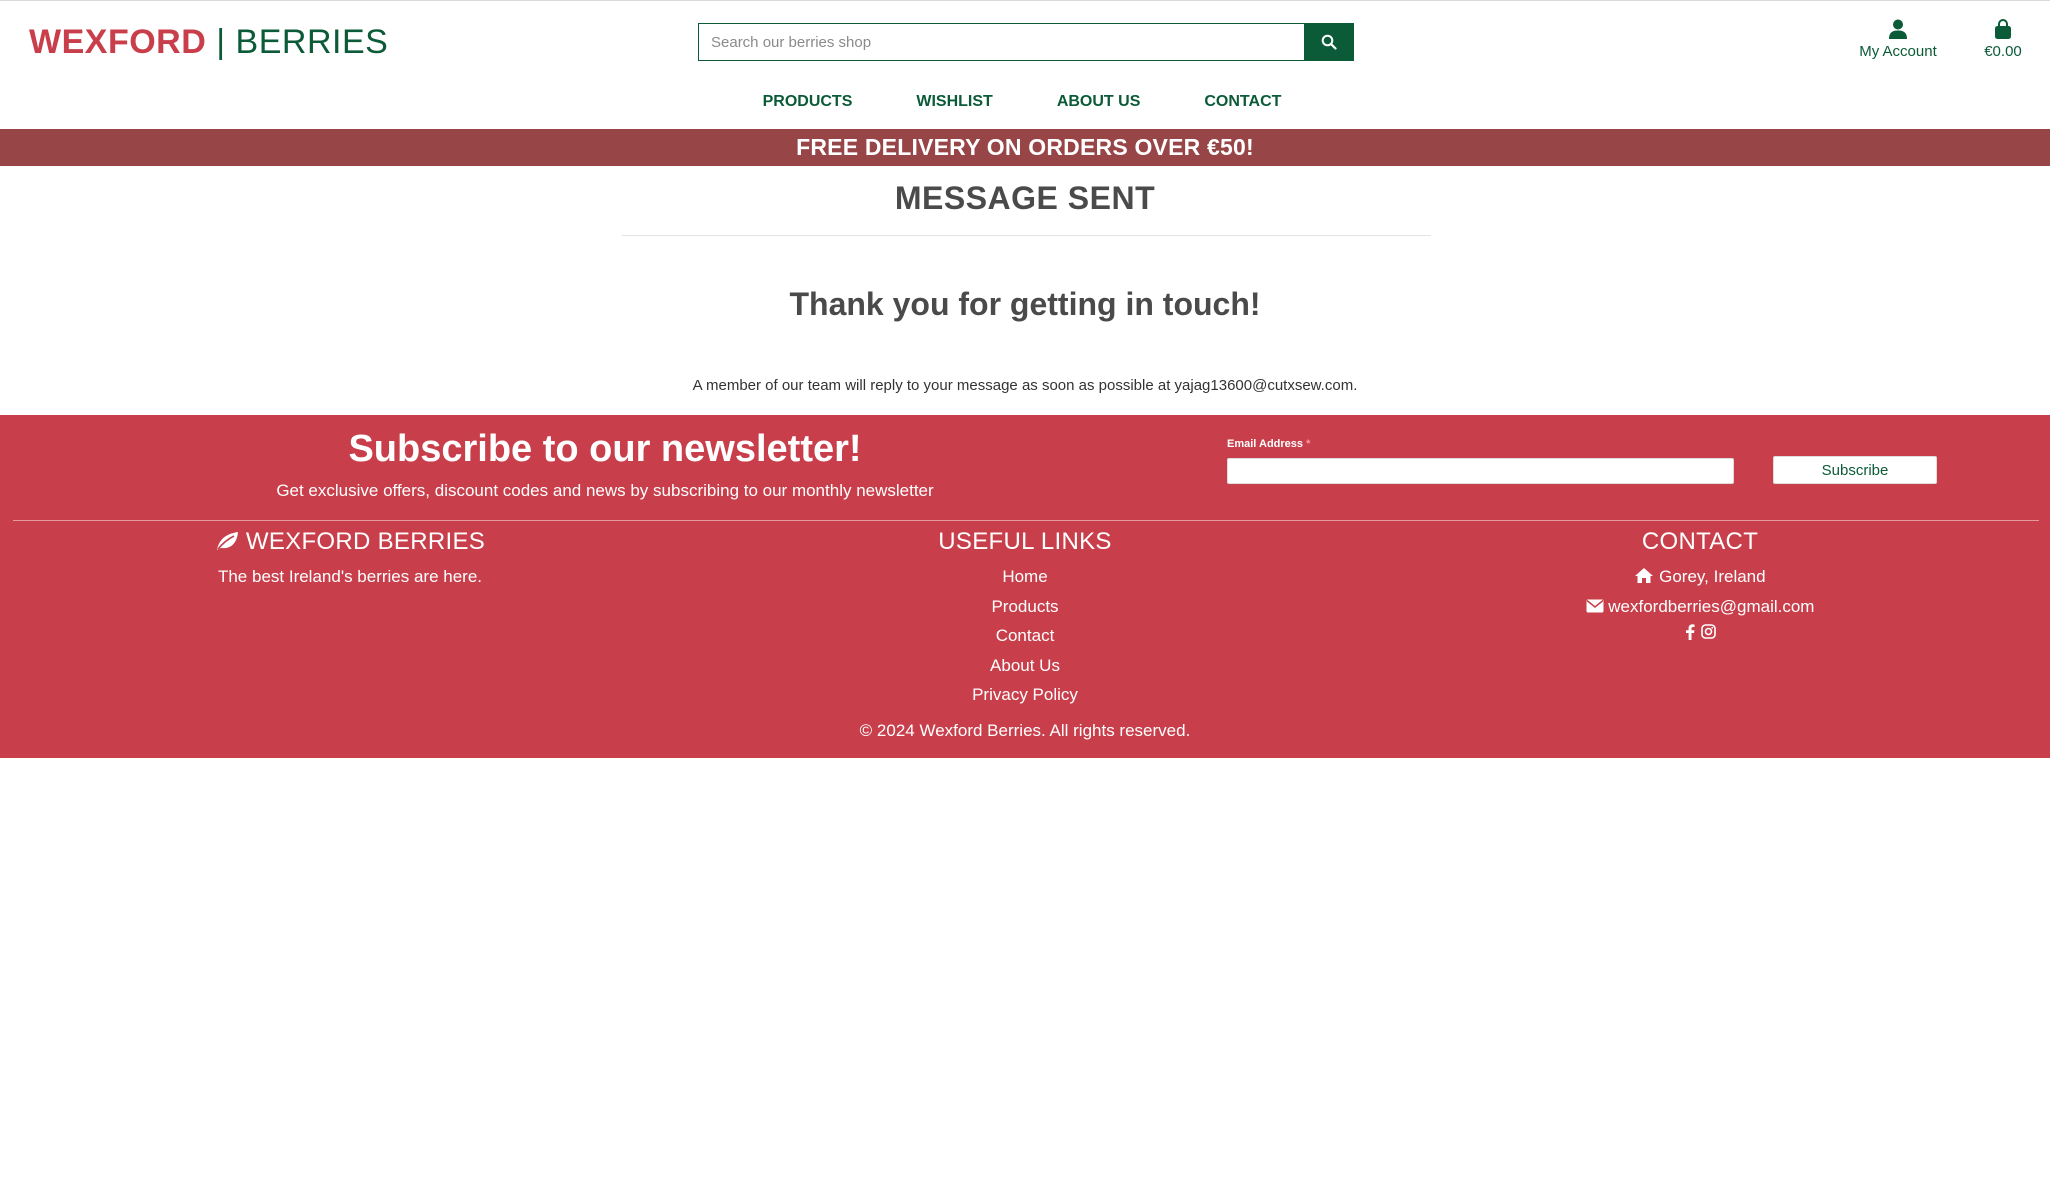  Describe the element at coordinates (365, 541) in the screenshot. I see `footer-brand-title: WEXFORD BERRIES` at that location.